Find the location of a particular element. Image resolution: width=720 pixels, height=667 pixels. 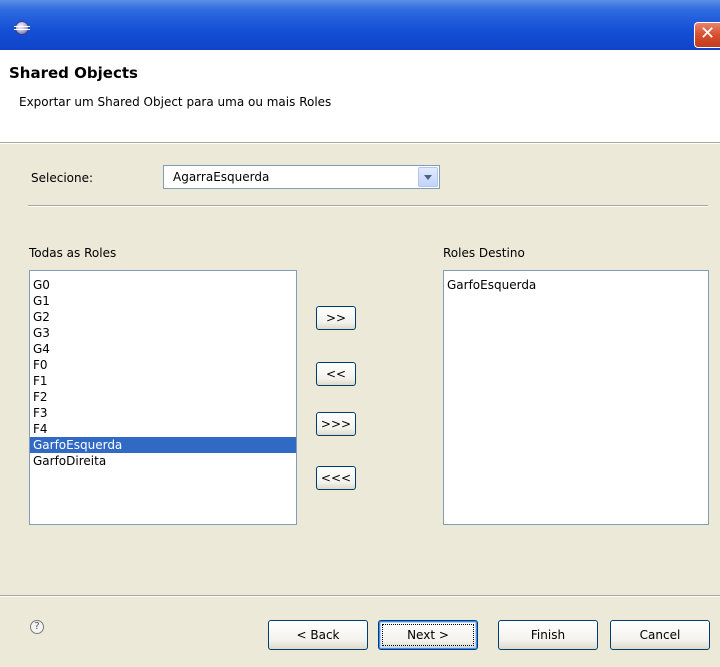

shared-object-select: AgarraEsquerda is located at coordinates (301, 177).